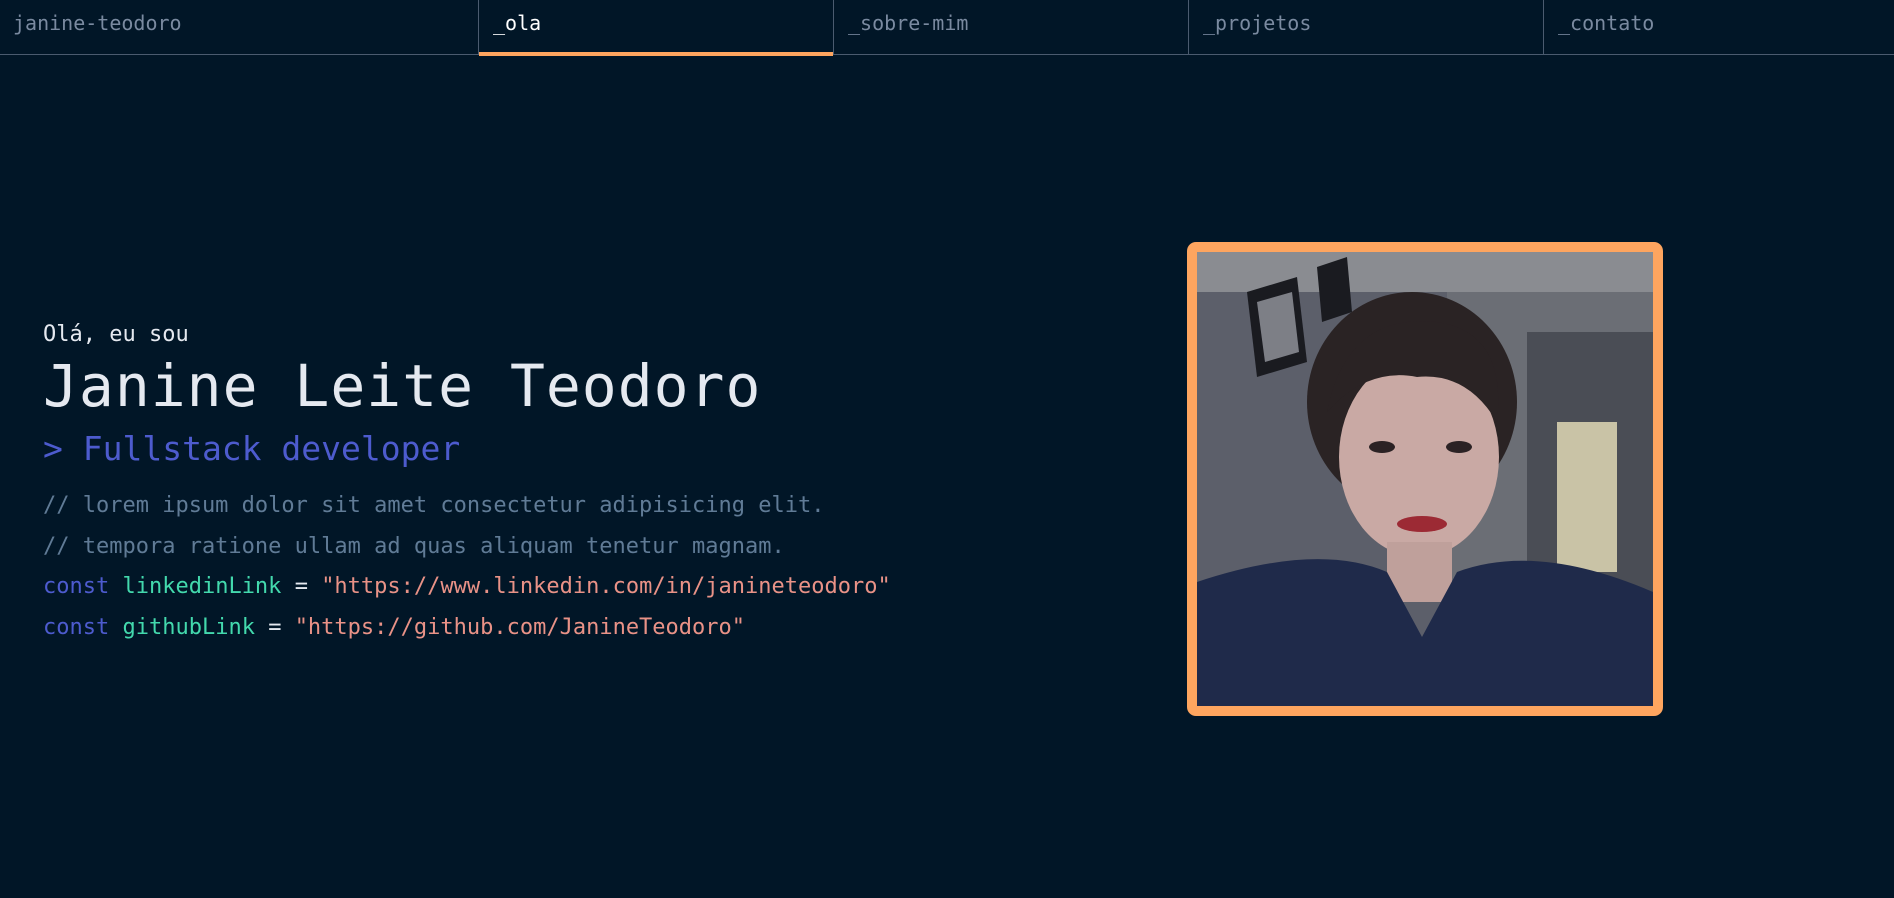 The width and height of the screenshot is (1894, 898). Describe the element at coordinates (402, 386) in the screenshot. I see `developer-name: Janine Leite Teodoro` at that location.